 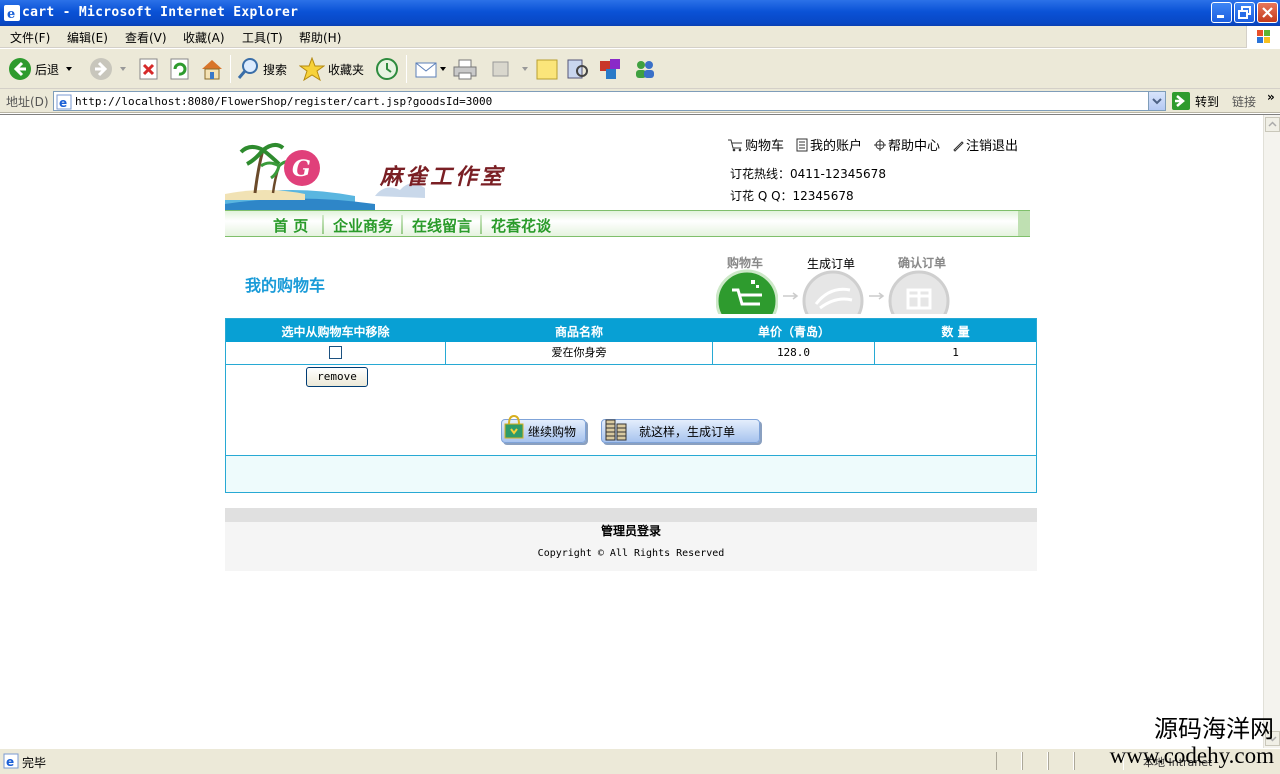 I want to click on page-footer: 管理员登录 Copyright © All Rights Reserved, so click(x=631, y=539).